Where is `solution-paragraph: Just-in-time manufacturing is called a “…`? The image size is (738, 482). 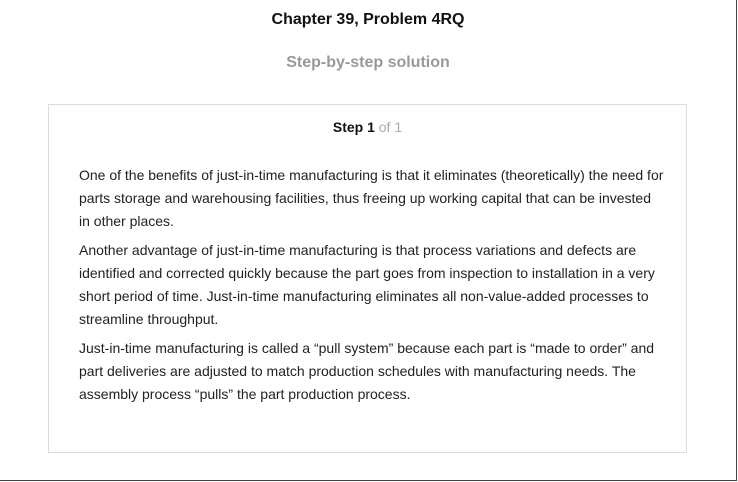
solution-paragraph: Just-in-time manufacturing is called a “… is located at coordinates (367, 371).